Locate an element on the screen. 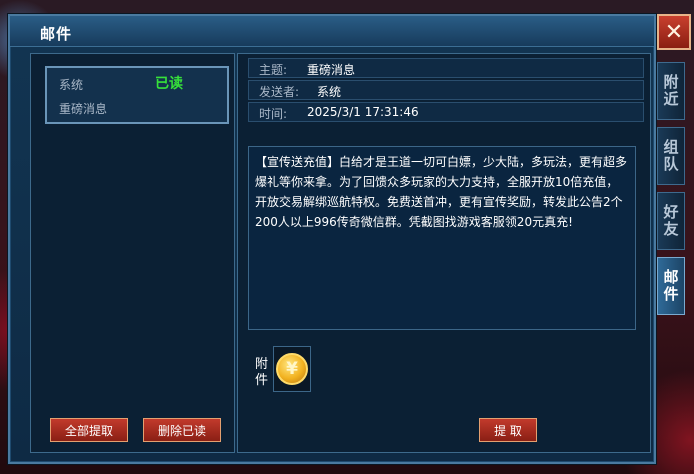  gold-coin-icon: ¥ is located at coordinates (292, 369).